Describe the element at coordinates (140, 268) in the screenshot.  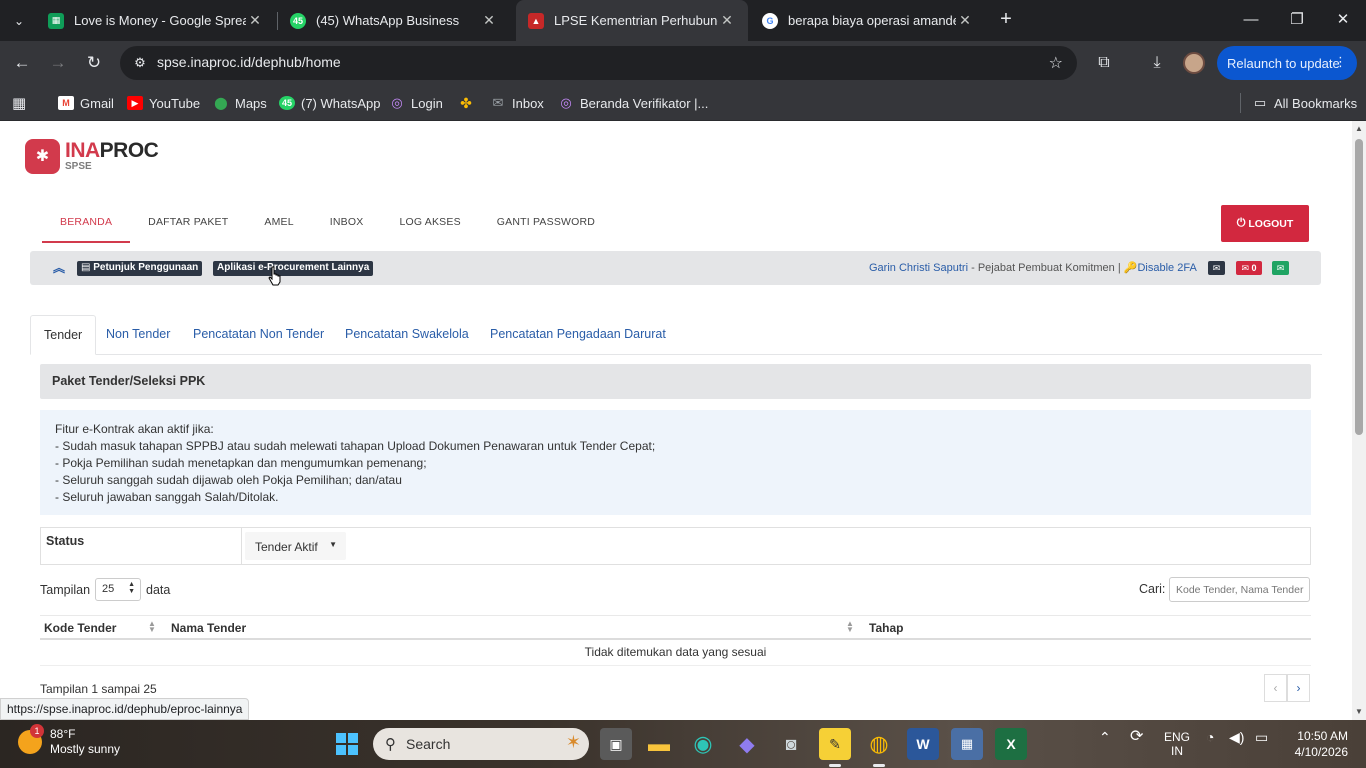
I see `petunjuk-penggunaan-button: ▤ Petunjuk Penggunaan` at that location.